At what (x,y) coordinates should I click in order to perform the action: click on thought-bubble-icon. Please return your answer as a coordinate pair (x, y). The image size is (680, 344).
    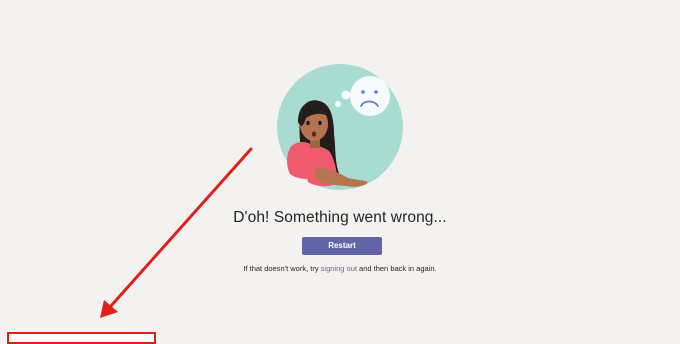
    Looking at the image, I should click on (370, 96).